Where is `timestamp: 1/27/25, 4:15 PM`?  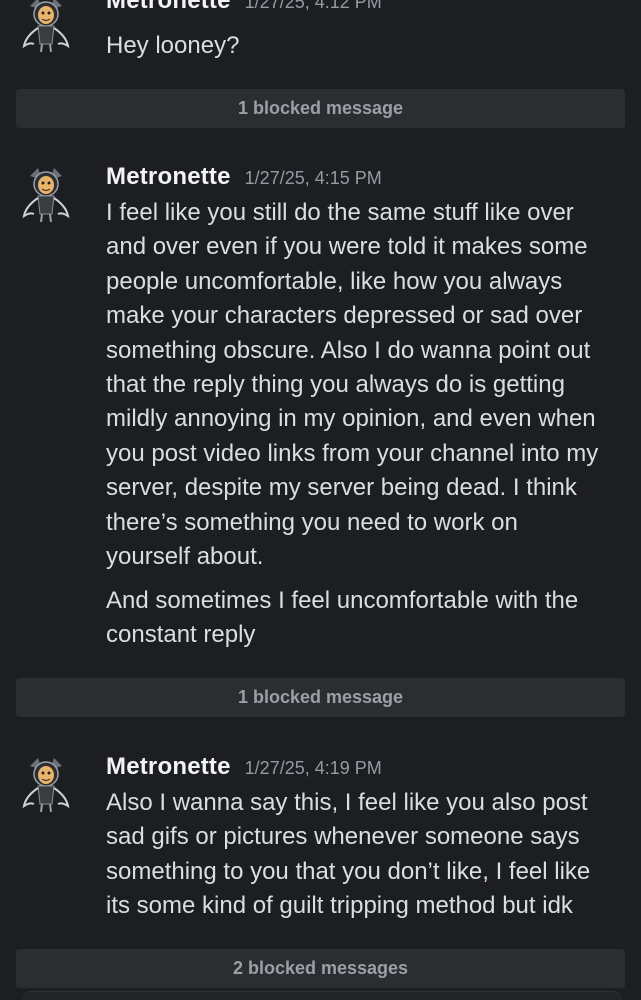
timestamp: 1/27/25, 4:15 PM is located at coordinates (313, 178).